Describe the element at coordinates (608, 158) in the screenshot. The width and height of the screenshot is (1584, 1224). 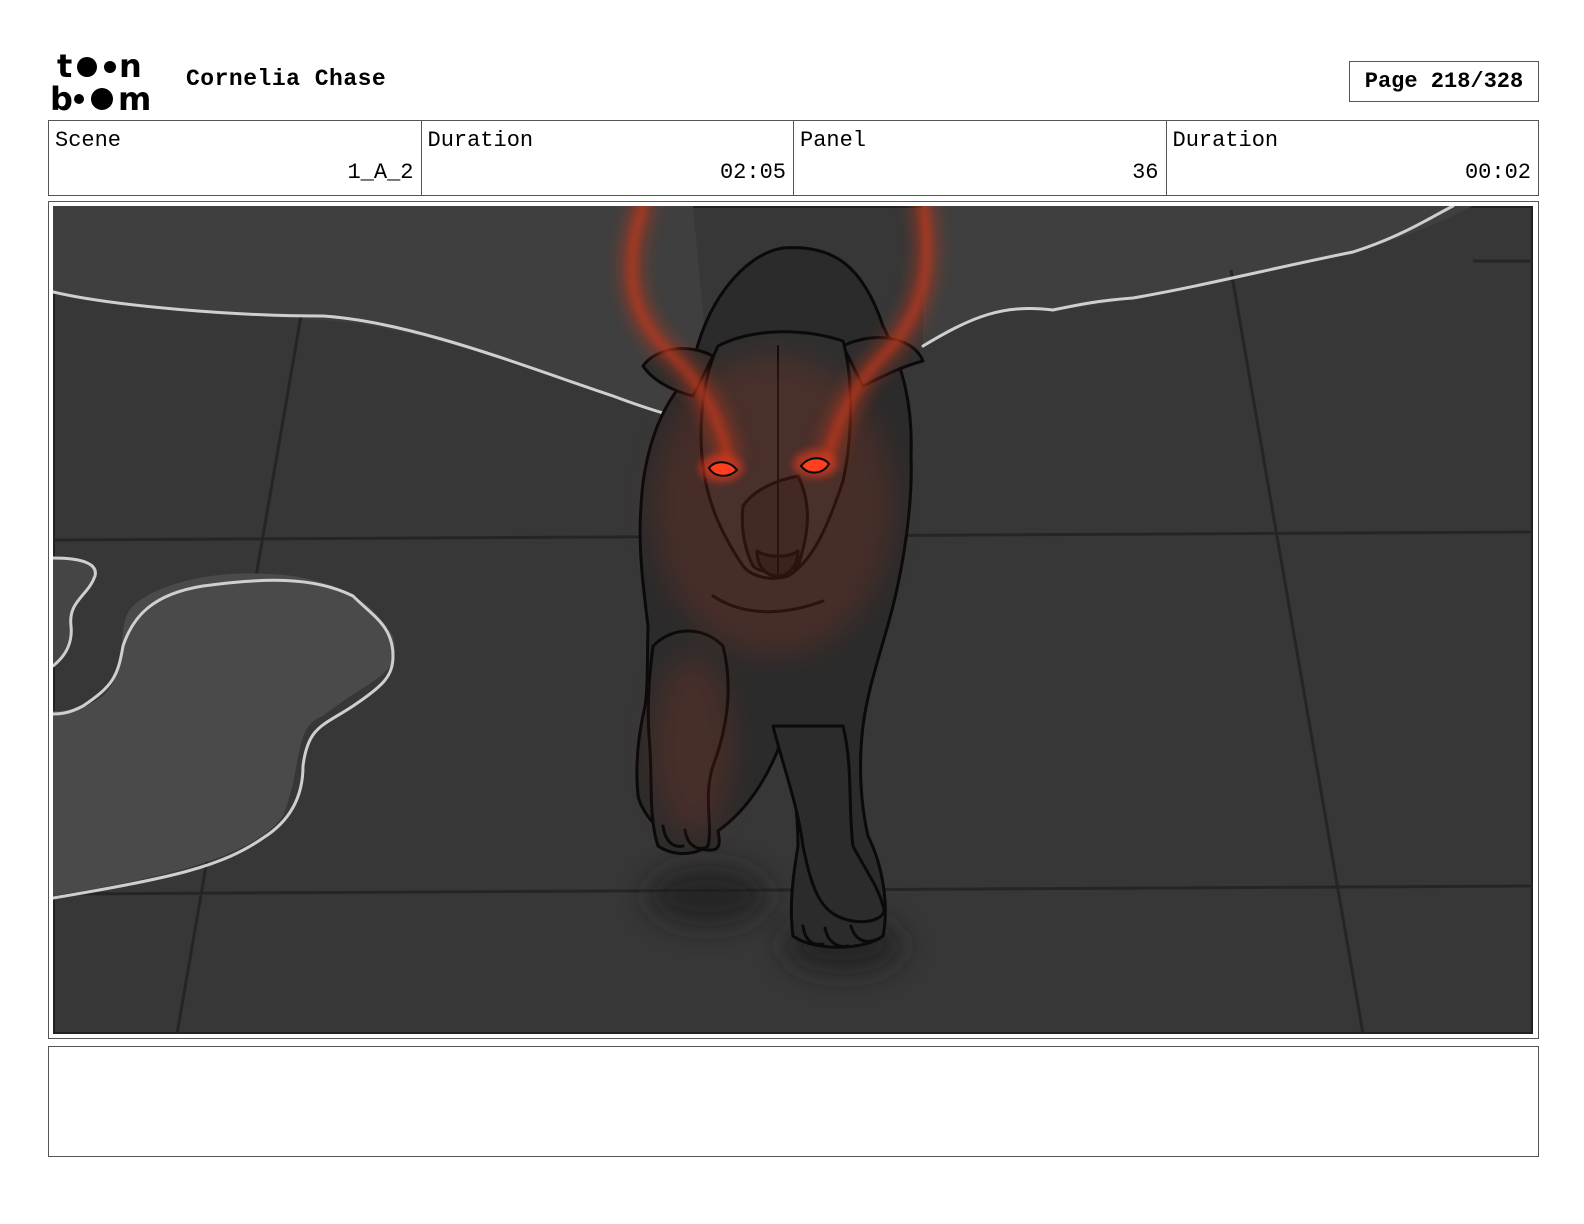
I see `scene-duration-cell: Duration 02:05` at that location.